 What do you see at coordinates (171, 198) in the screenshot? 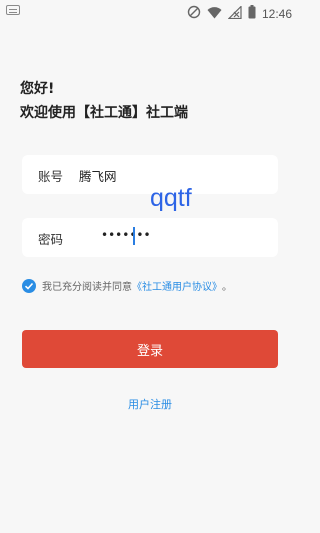
I see `watermark-text: qqtf` at bounding box center [171, 198].